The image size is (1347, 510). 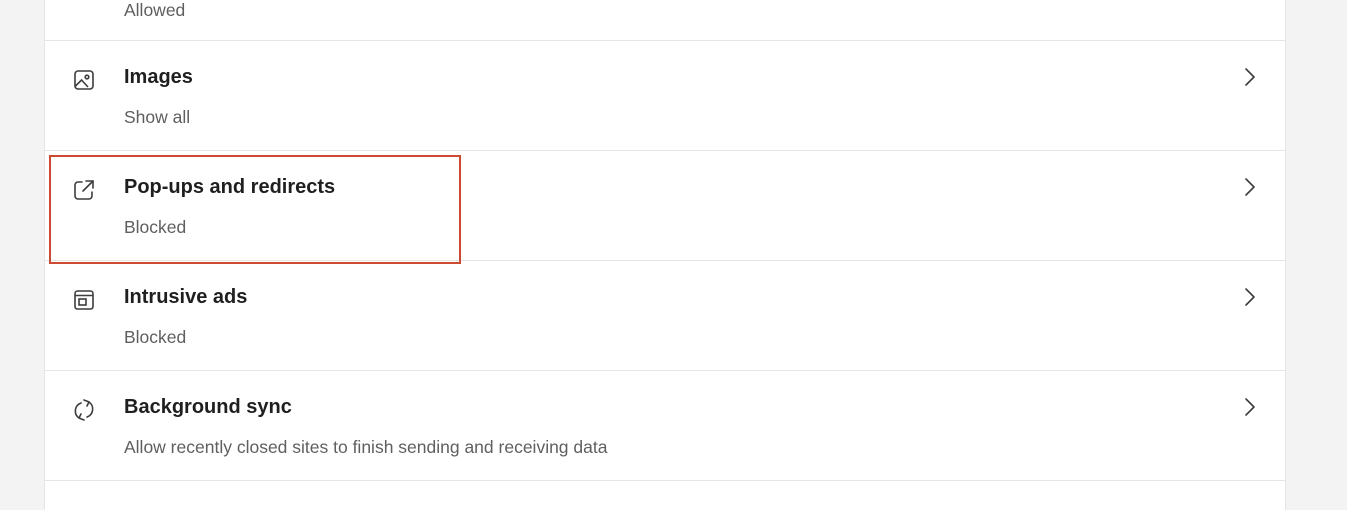 I want to click on popups-title: Pop-ups and redirects, so click(x=230, y=187).